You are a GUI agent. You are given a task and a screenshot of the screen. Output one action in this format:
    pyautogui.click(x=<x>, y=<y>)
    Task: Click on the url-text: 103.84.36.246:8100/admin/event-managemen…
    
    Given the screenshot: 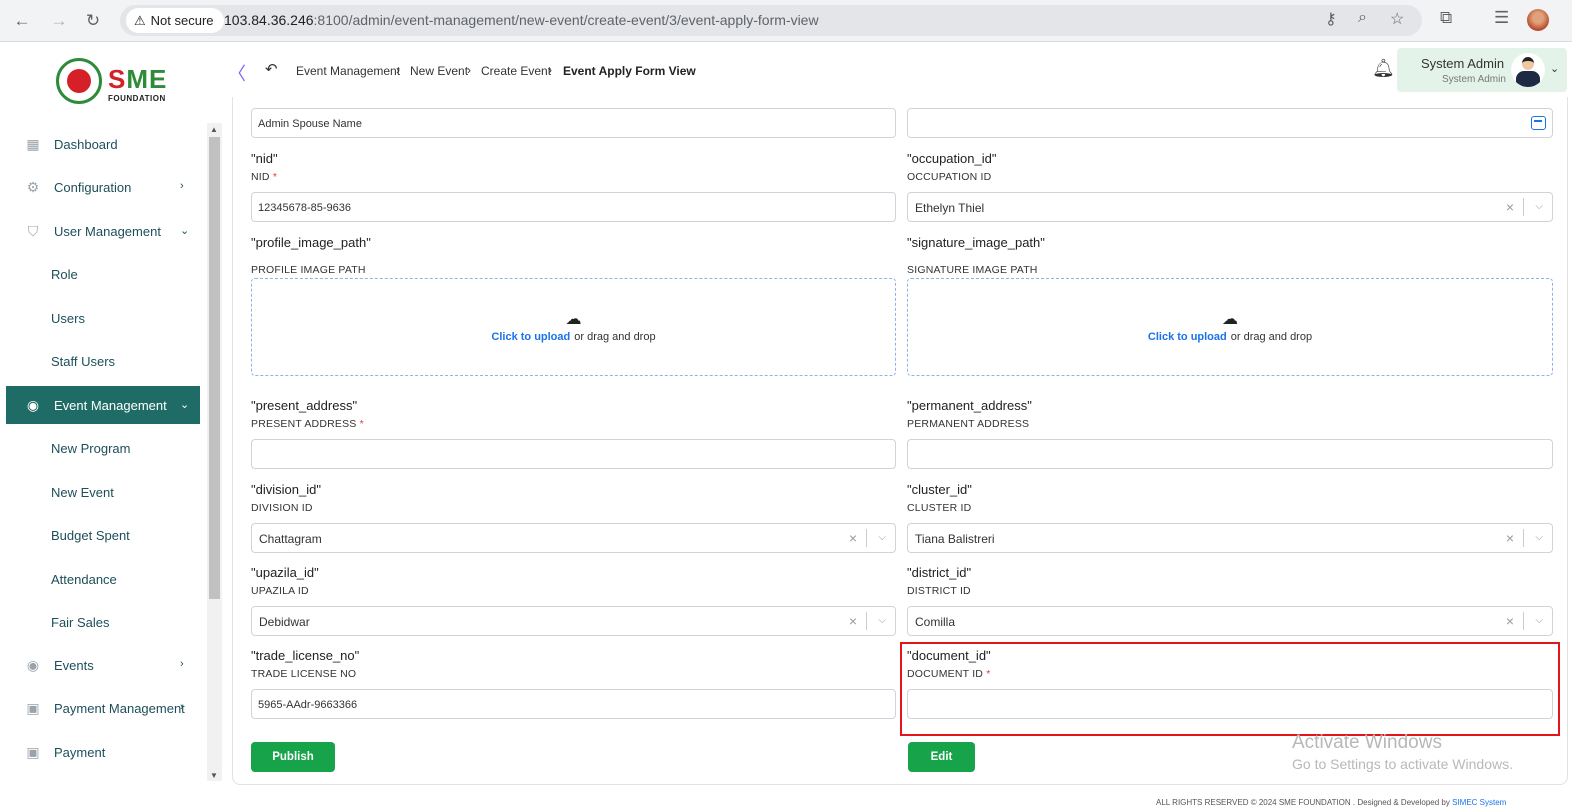 What is the action you would take?
    pyautogui.click(x=521, y=20)
    